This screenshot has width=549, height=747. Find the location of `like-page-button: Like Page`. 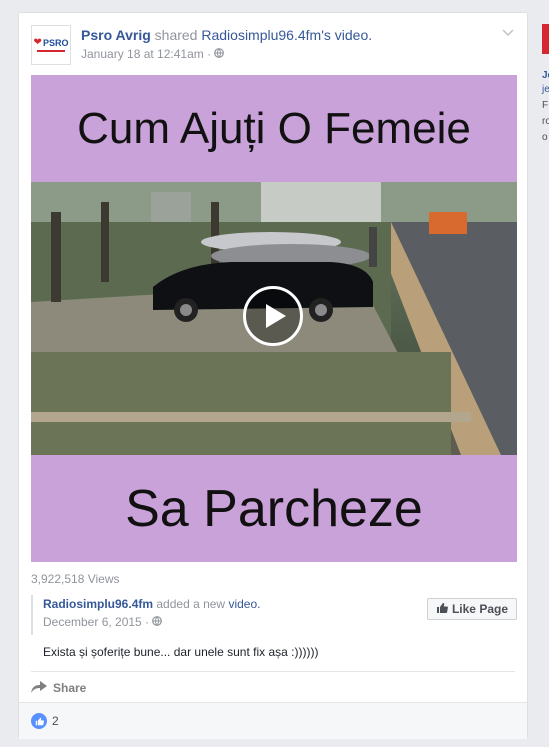

like-page-button: Like Page is located at coordinates (471, 609).